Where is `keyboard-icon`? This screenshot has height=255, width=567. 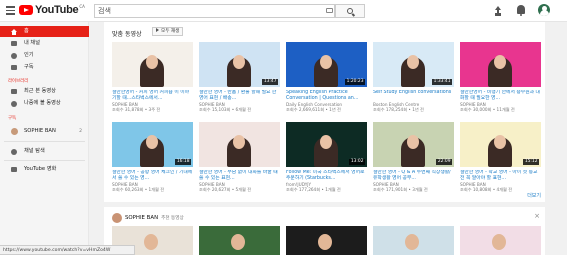
keyboard-icon is located at coordinates (329, 10).